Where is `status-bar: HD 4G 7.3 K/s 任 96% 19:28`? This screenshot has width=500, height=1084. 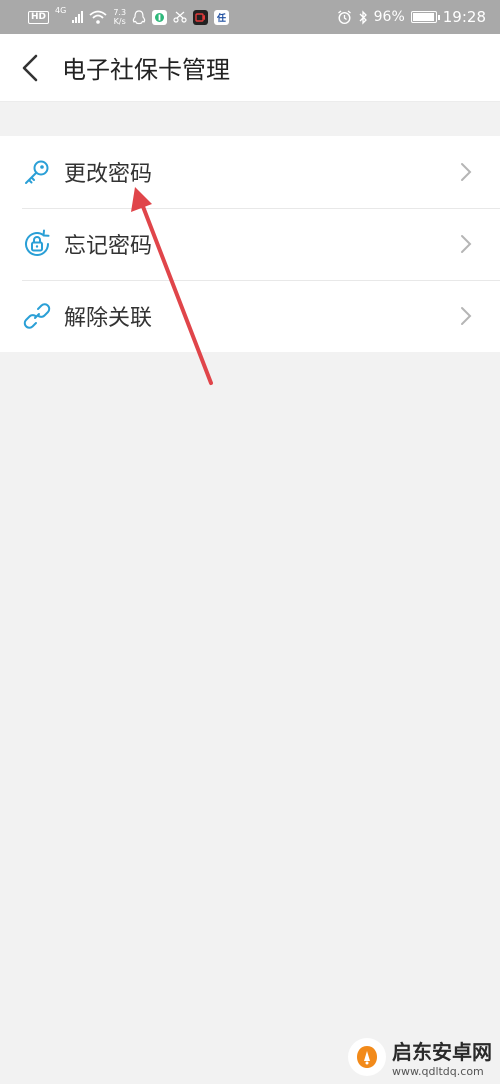
status-bar: HD 4G 7.3 K/s 任 96% 19:28 is located at coordinates (250, 17).